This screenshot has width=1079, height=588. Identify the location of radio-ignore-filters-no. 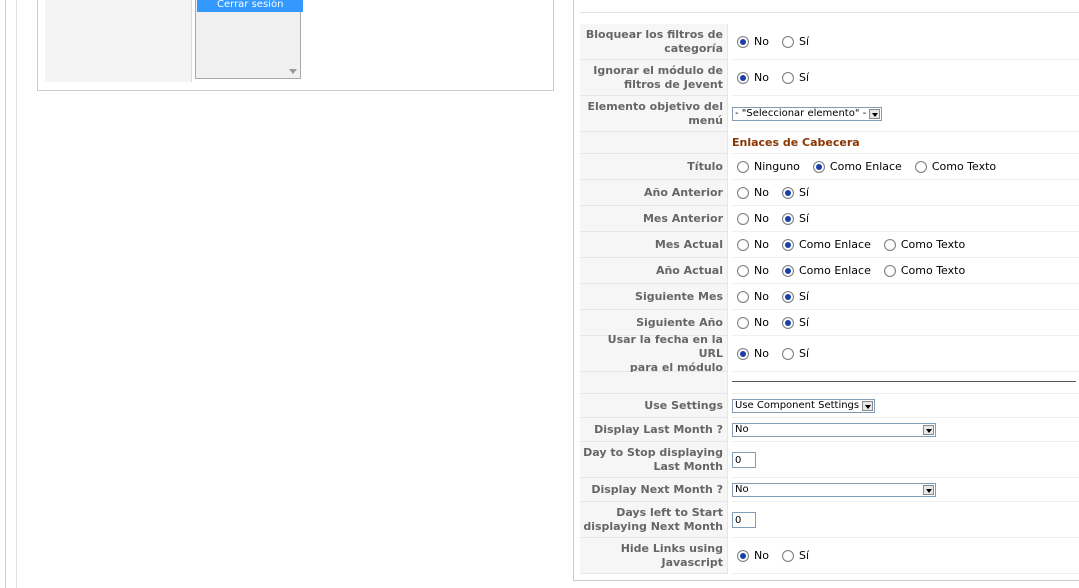
(743, 77).